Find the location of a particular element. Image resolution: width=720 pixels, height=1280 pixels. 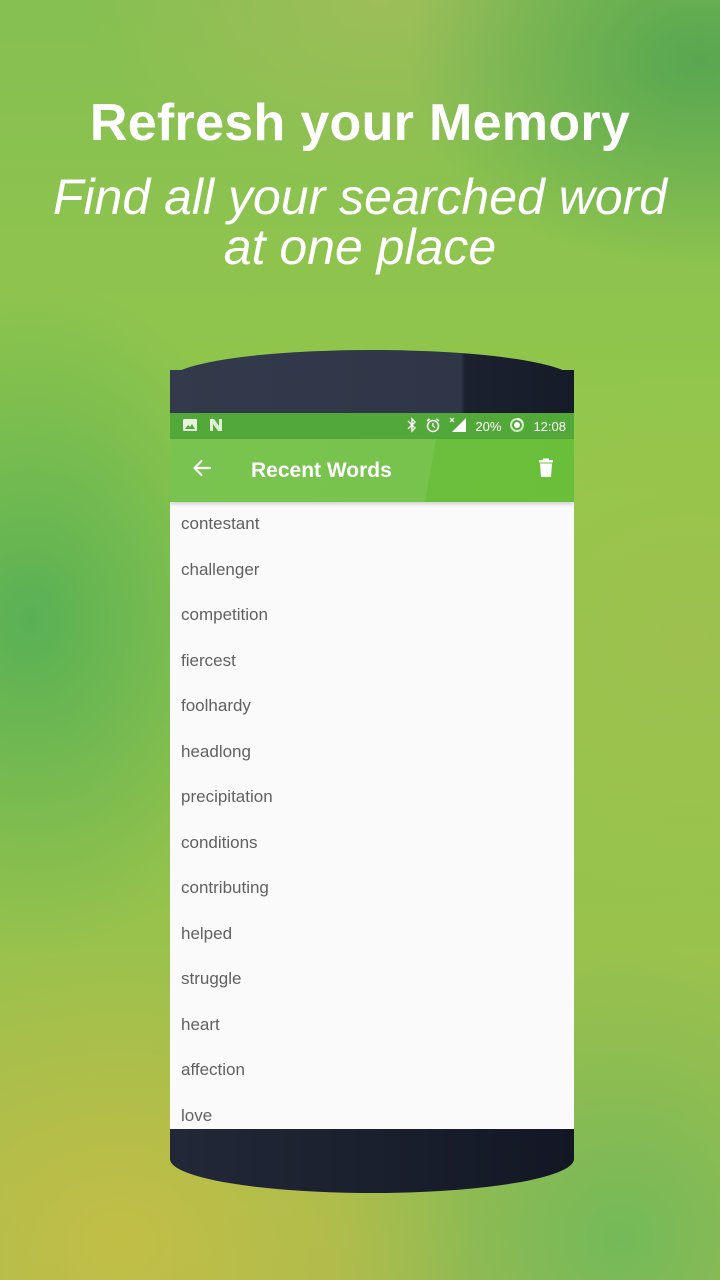

list-item: conditions is located at coordinates (372, 843).